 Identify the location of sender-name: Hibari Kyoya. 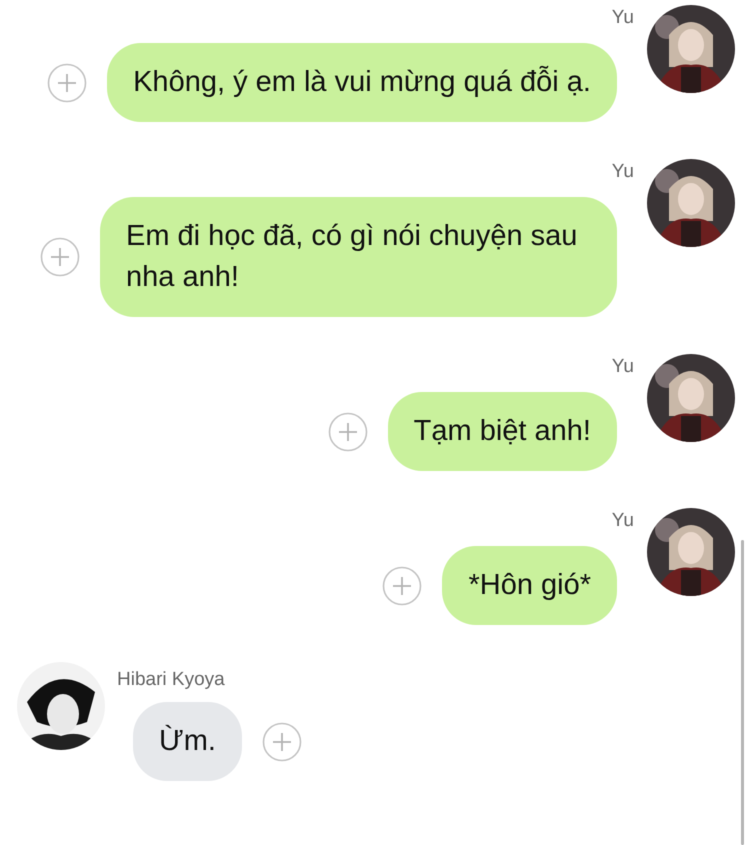
(171, 680).